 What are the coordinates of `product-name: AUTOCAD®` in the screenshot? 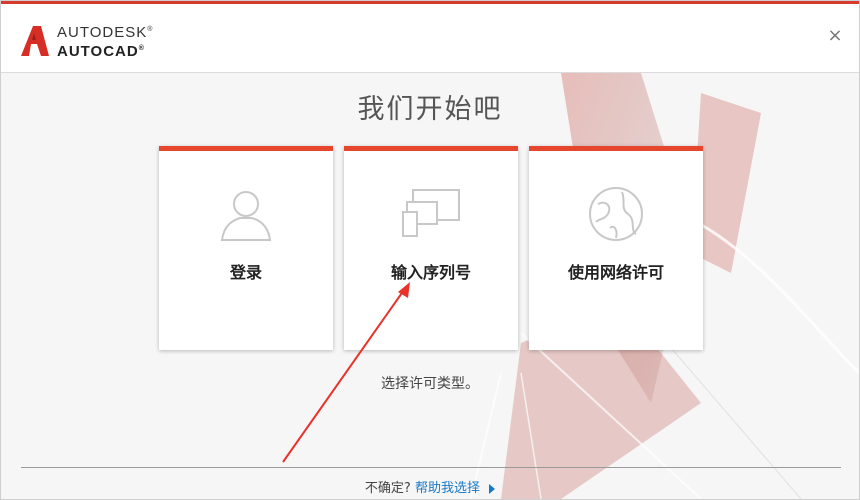 It's located at (101, 51).